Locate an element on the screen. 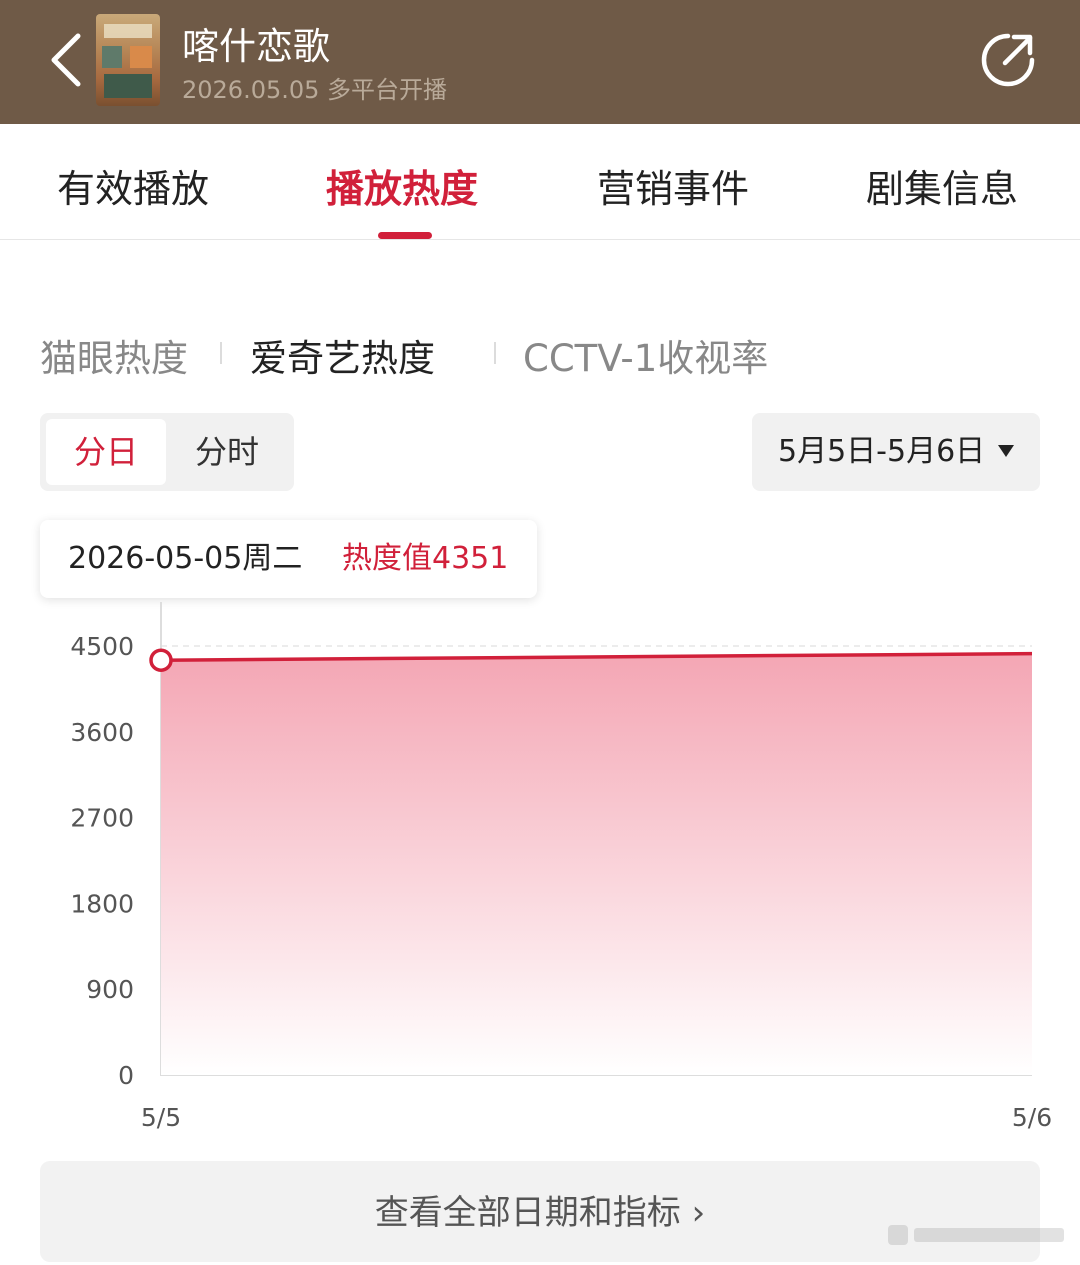 Image resolution: width=1080 pixels, height=1265 pixels. tab-effective-play: 有效播放 is located at coordinates (133, 185).